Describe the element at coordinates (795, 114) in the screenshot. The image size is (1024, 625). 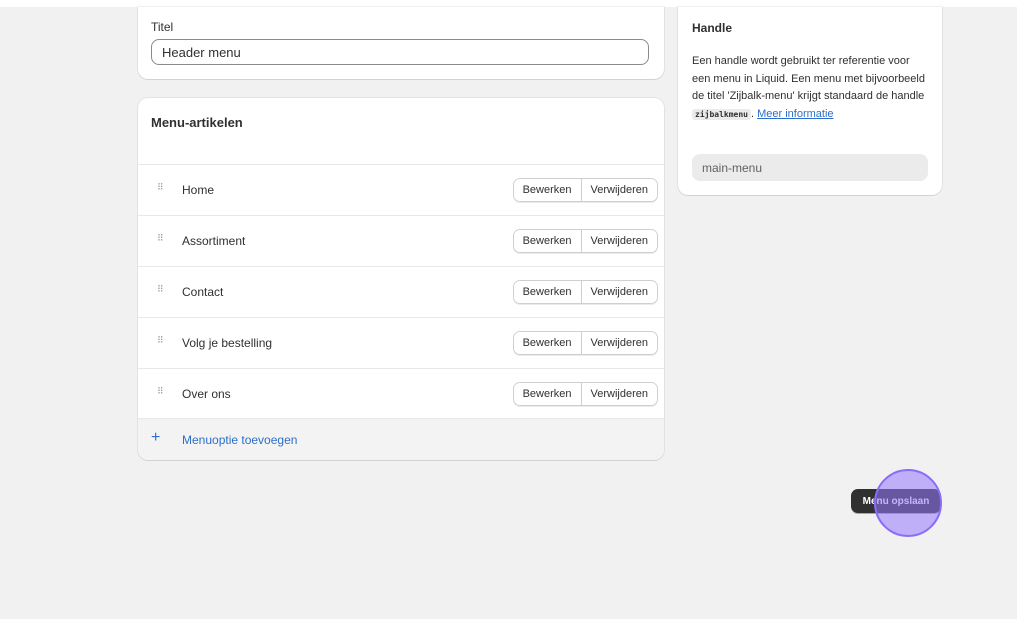
I see `more-info-link: Meer informatie` at that location.